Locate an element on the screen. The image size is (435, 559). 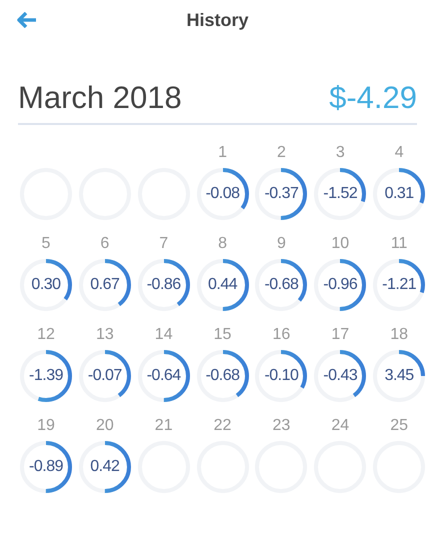
day-amount: -1.21 is located at coordinates (399, 285).